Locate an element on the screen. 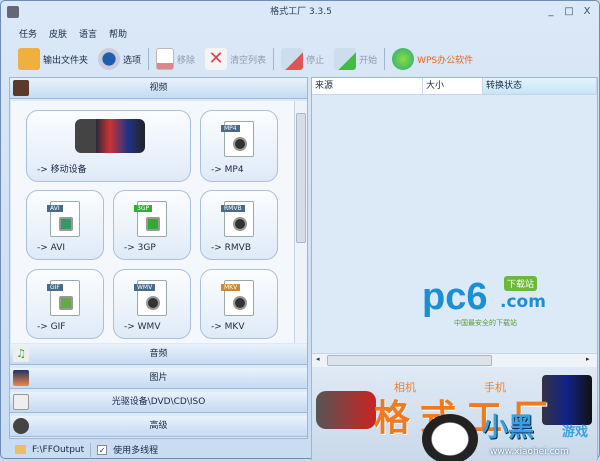  film-reel-icon is located at coordinates (21, 426).